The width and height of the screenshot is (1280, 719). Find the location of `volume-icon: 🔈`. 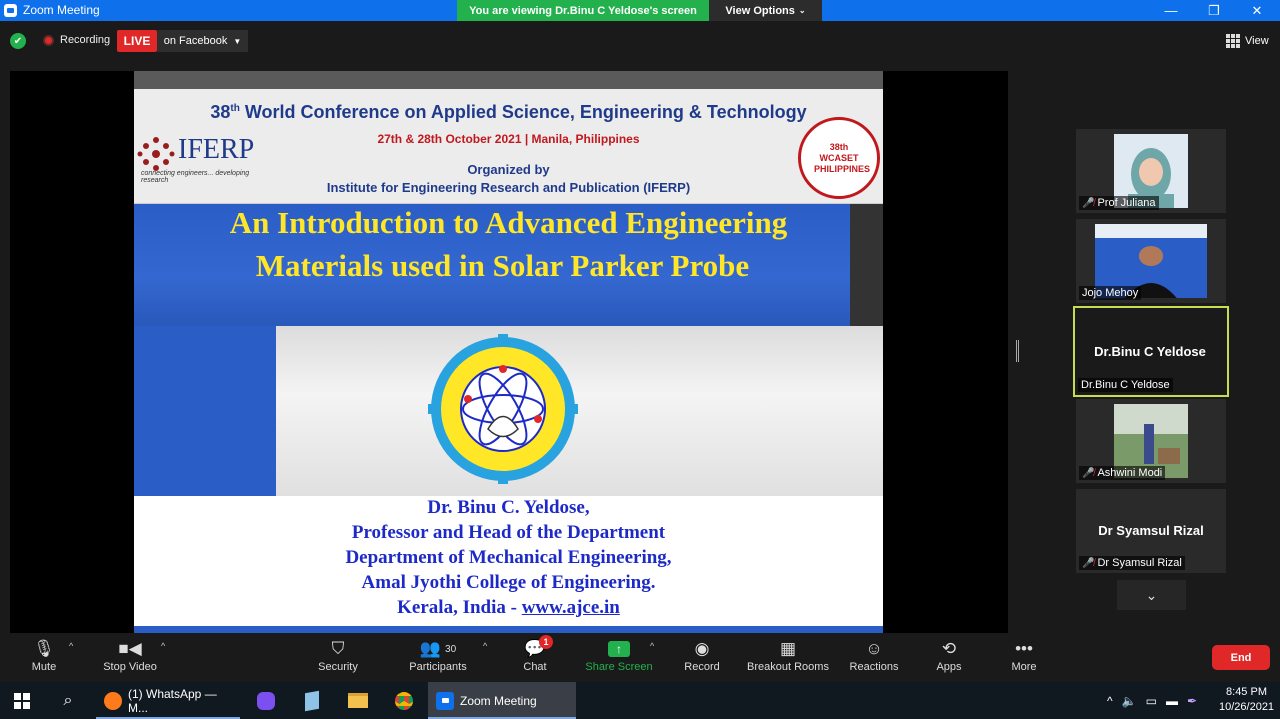

volume-icon: 🔈 is located at coordinates (1129, 701).